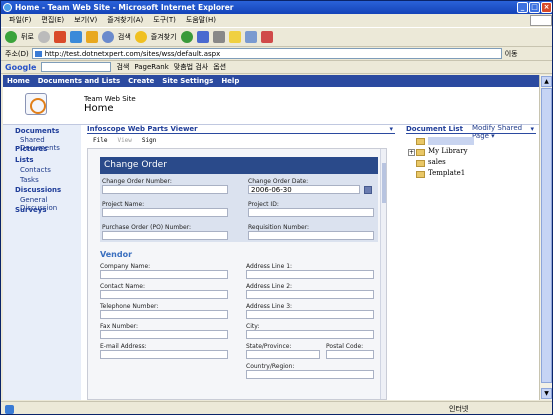 The height and width of the screenshot is (415, 553). Describe the element at coordinates (147, 227) in the screenshot. I see `po-number-label: Purchase Order (PO) Number:` at that location.